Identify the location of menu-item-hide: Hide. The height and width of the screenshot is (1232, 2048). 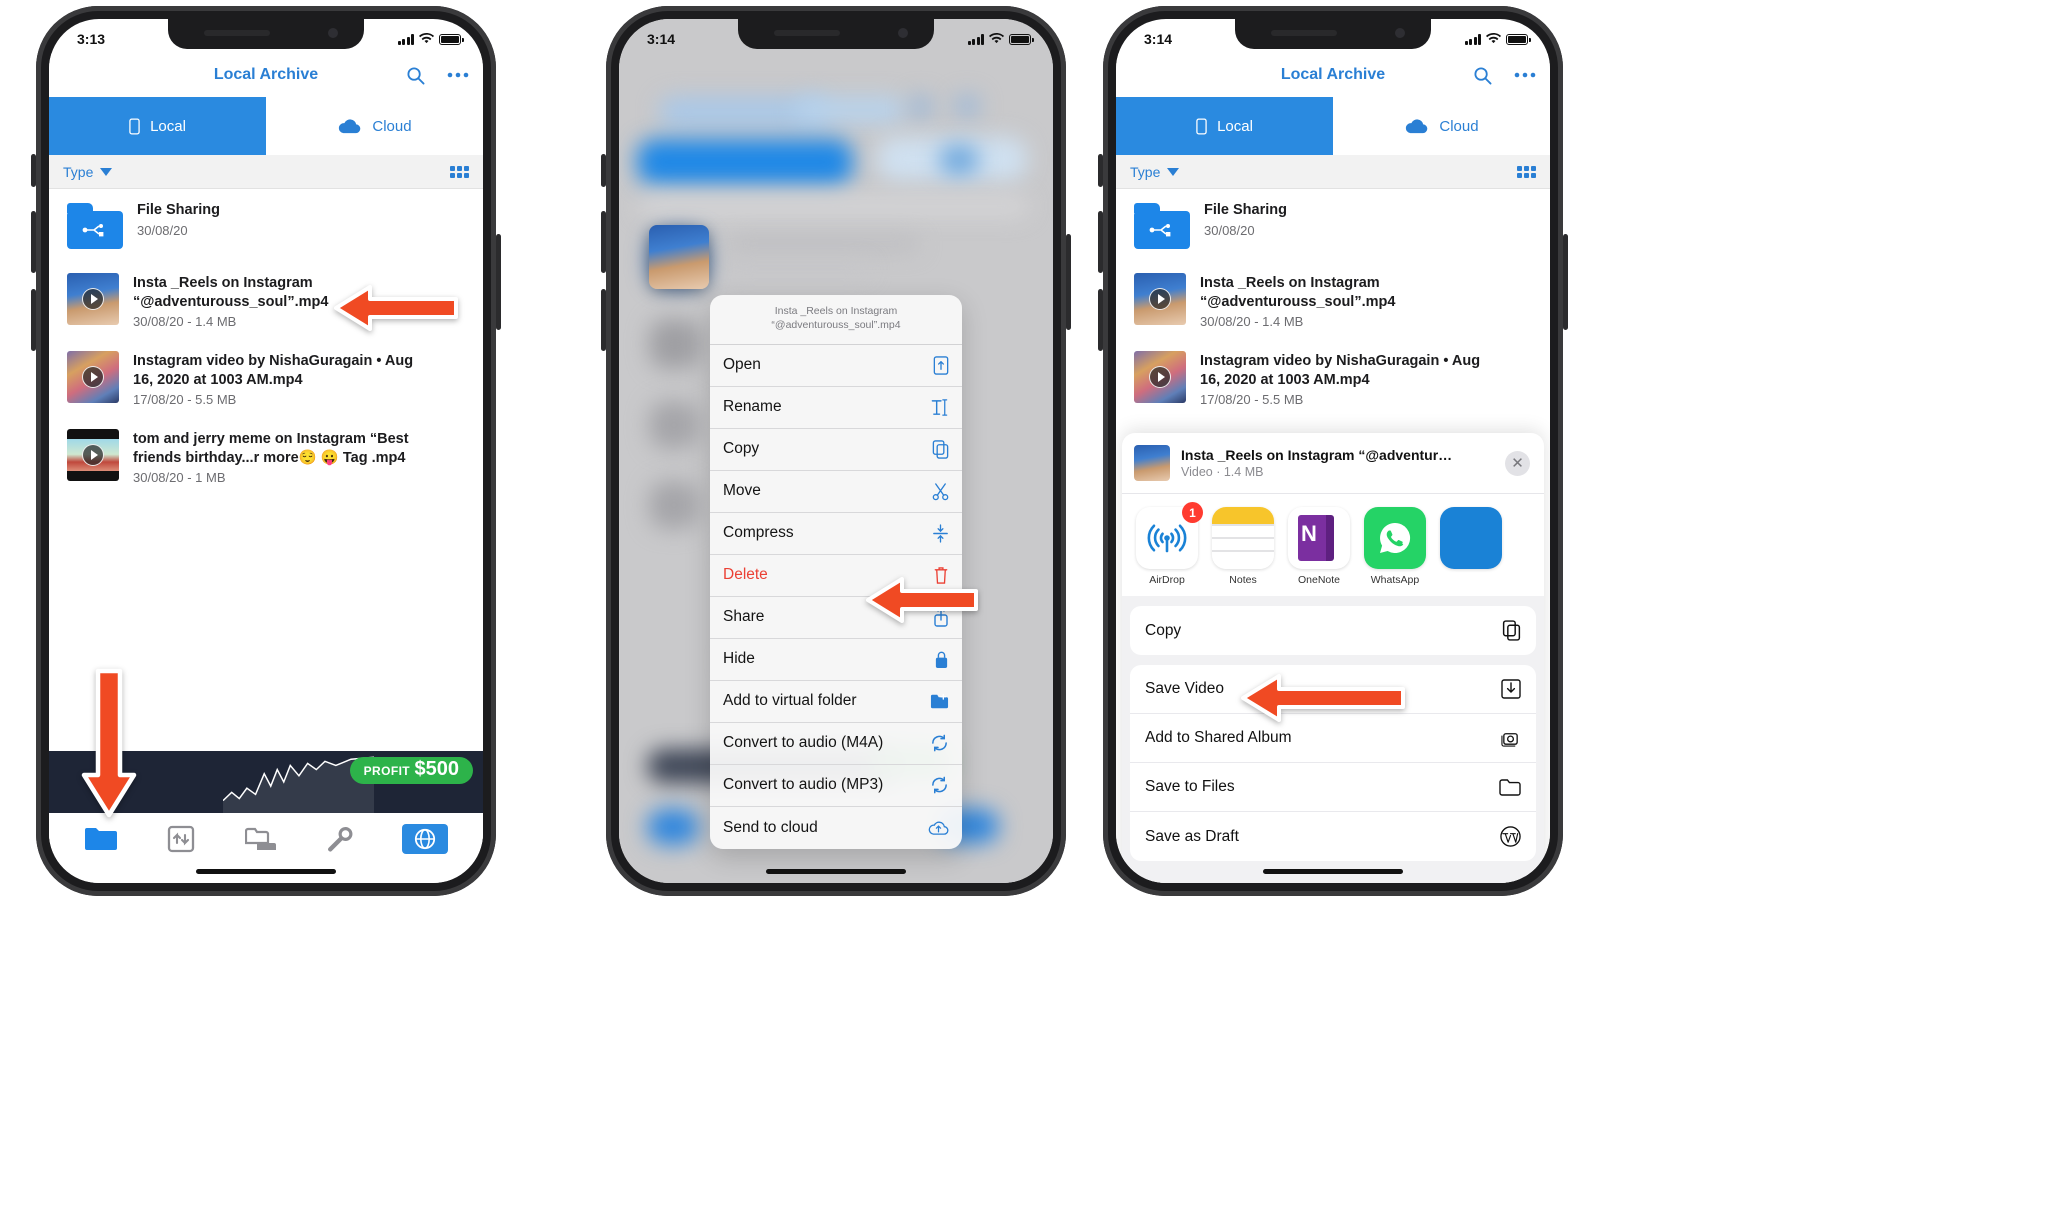
(836, 660).